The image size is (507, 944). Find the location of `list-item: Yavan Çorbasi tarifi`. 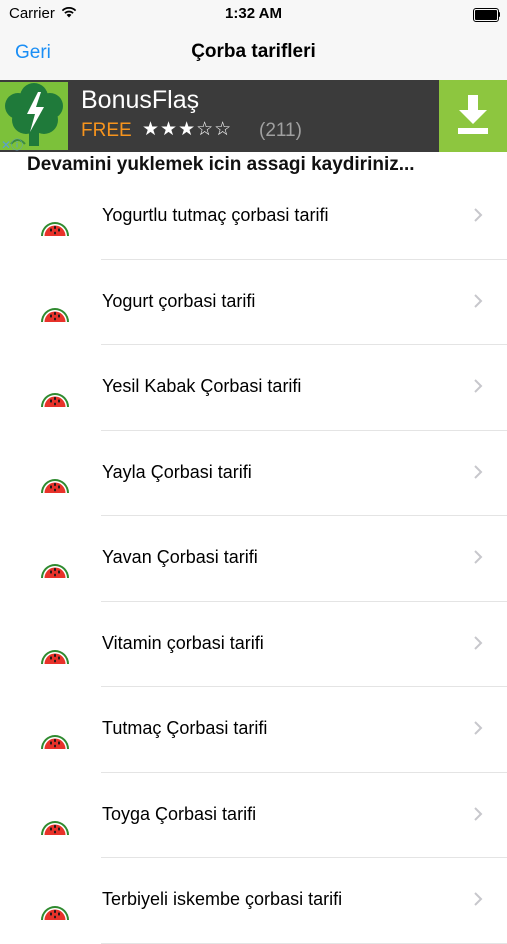

list-item: Yavan Çorbasi tarifi is located at coordinates (253, 559).